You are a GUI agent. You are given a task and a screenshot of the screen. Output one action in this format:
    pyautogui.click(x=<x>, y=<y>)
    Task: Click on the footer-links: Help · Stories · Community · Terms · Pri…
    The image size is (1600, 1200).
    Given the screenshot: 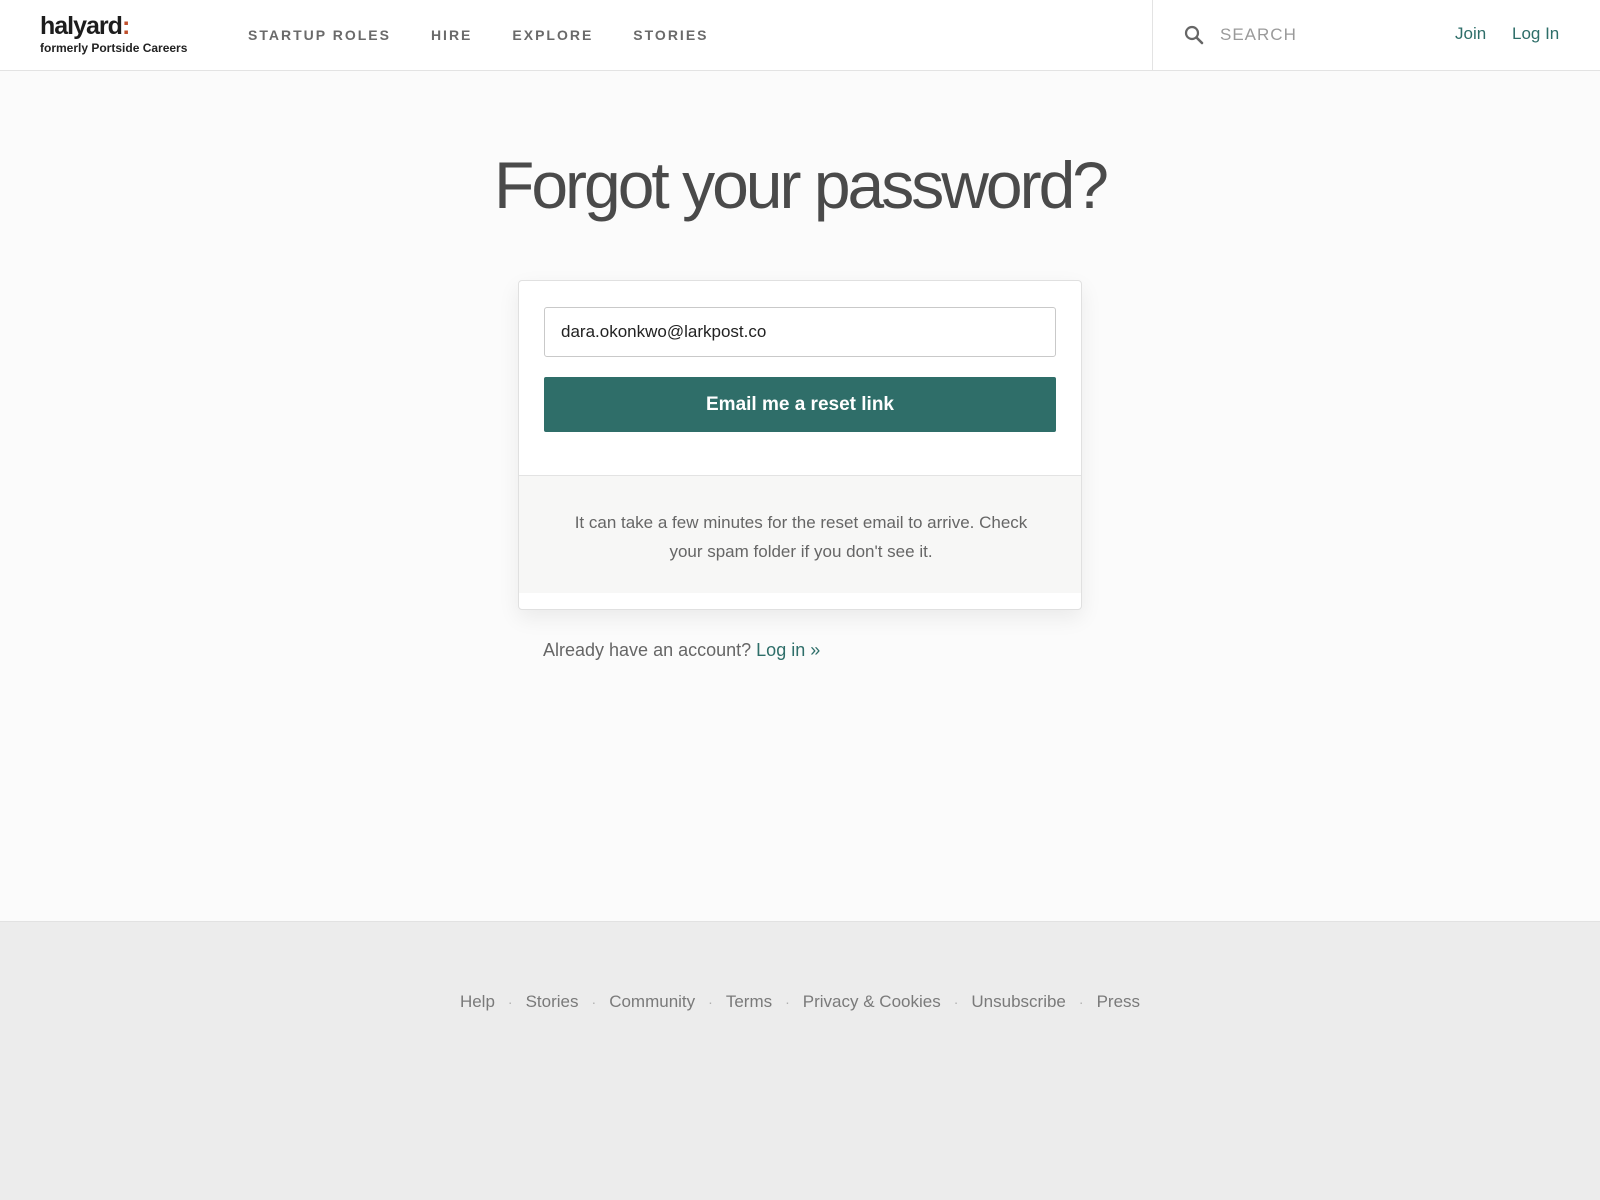 What is the action you would take?
    pyautogui.click(x=800, y=1002)
    